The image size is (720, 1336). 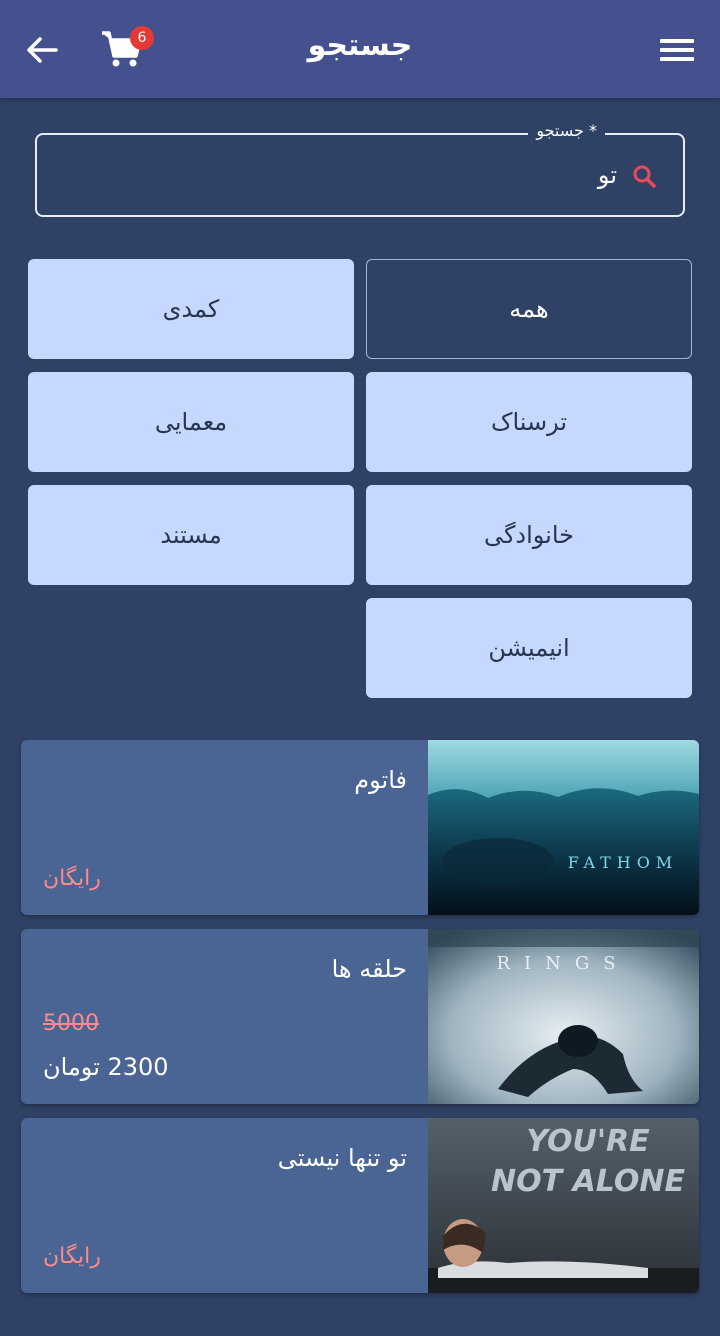 What do you see at coordinates (563, 1016) in the screenshot?
I see `poster-rings: RINGS` at bounding box center [563, 1016].